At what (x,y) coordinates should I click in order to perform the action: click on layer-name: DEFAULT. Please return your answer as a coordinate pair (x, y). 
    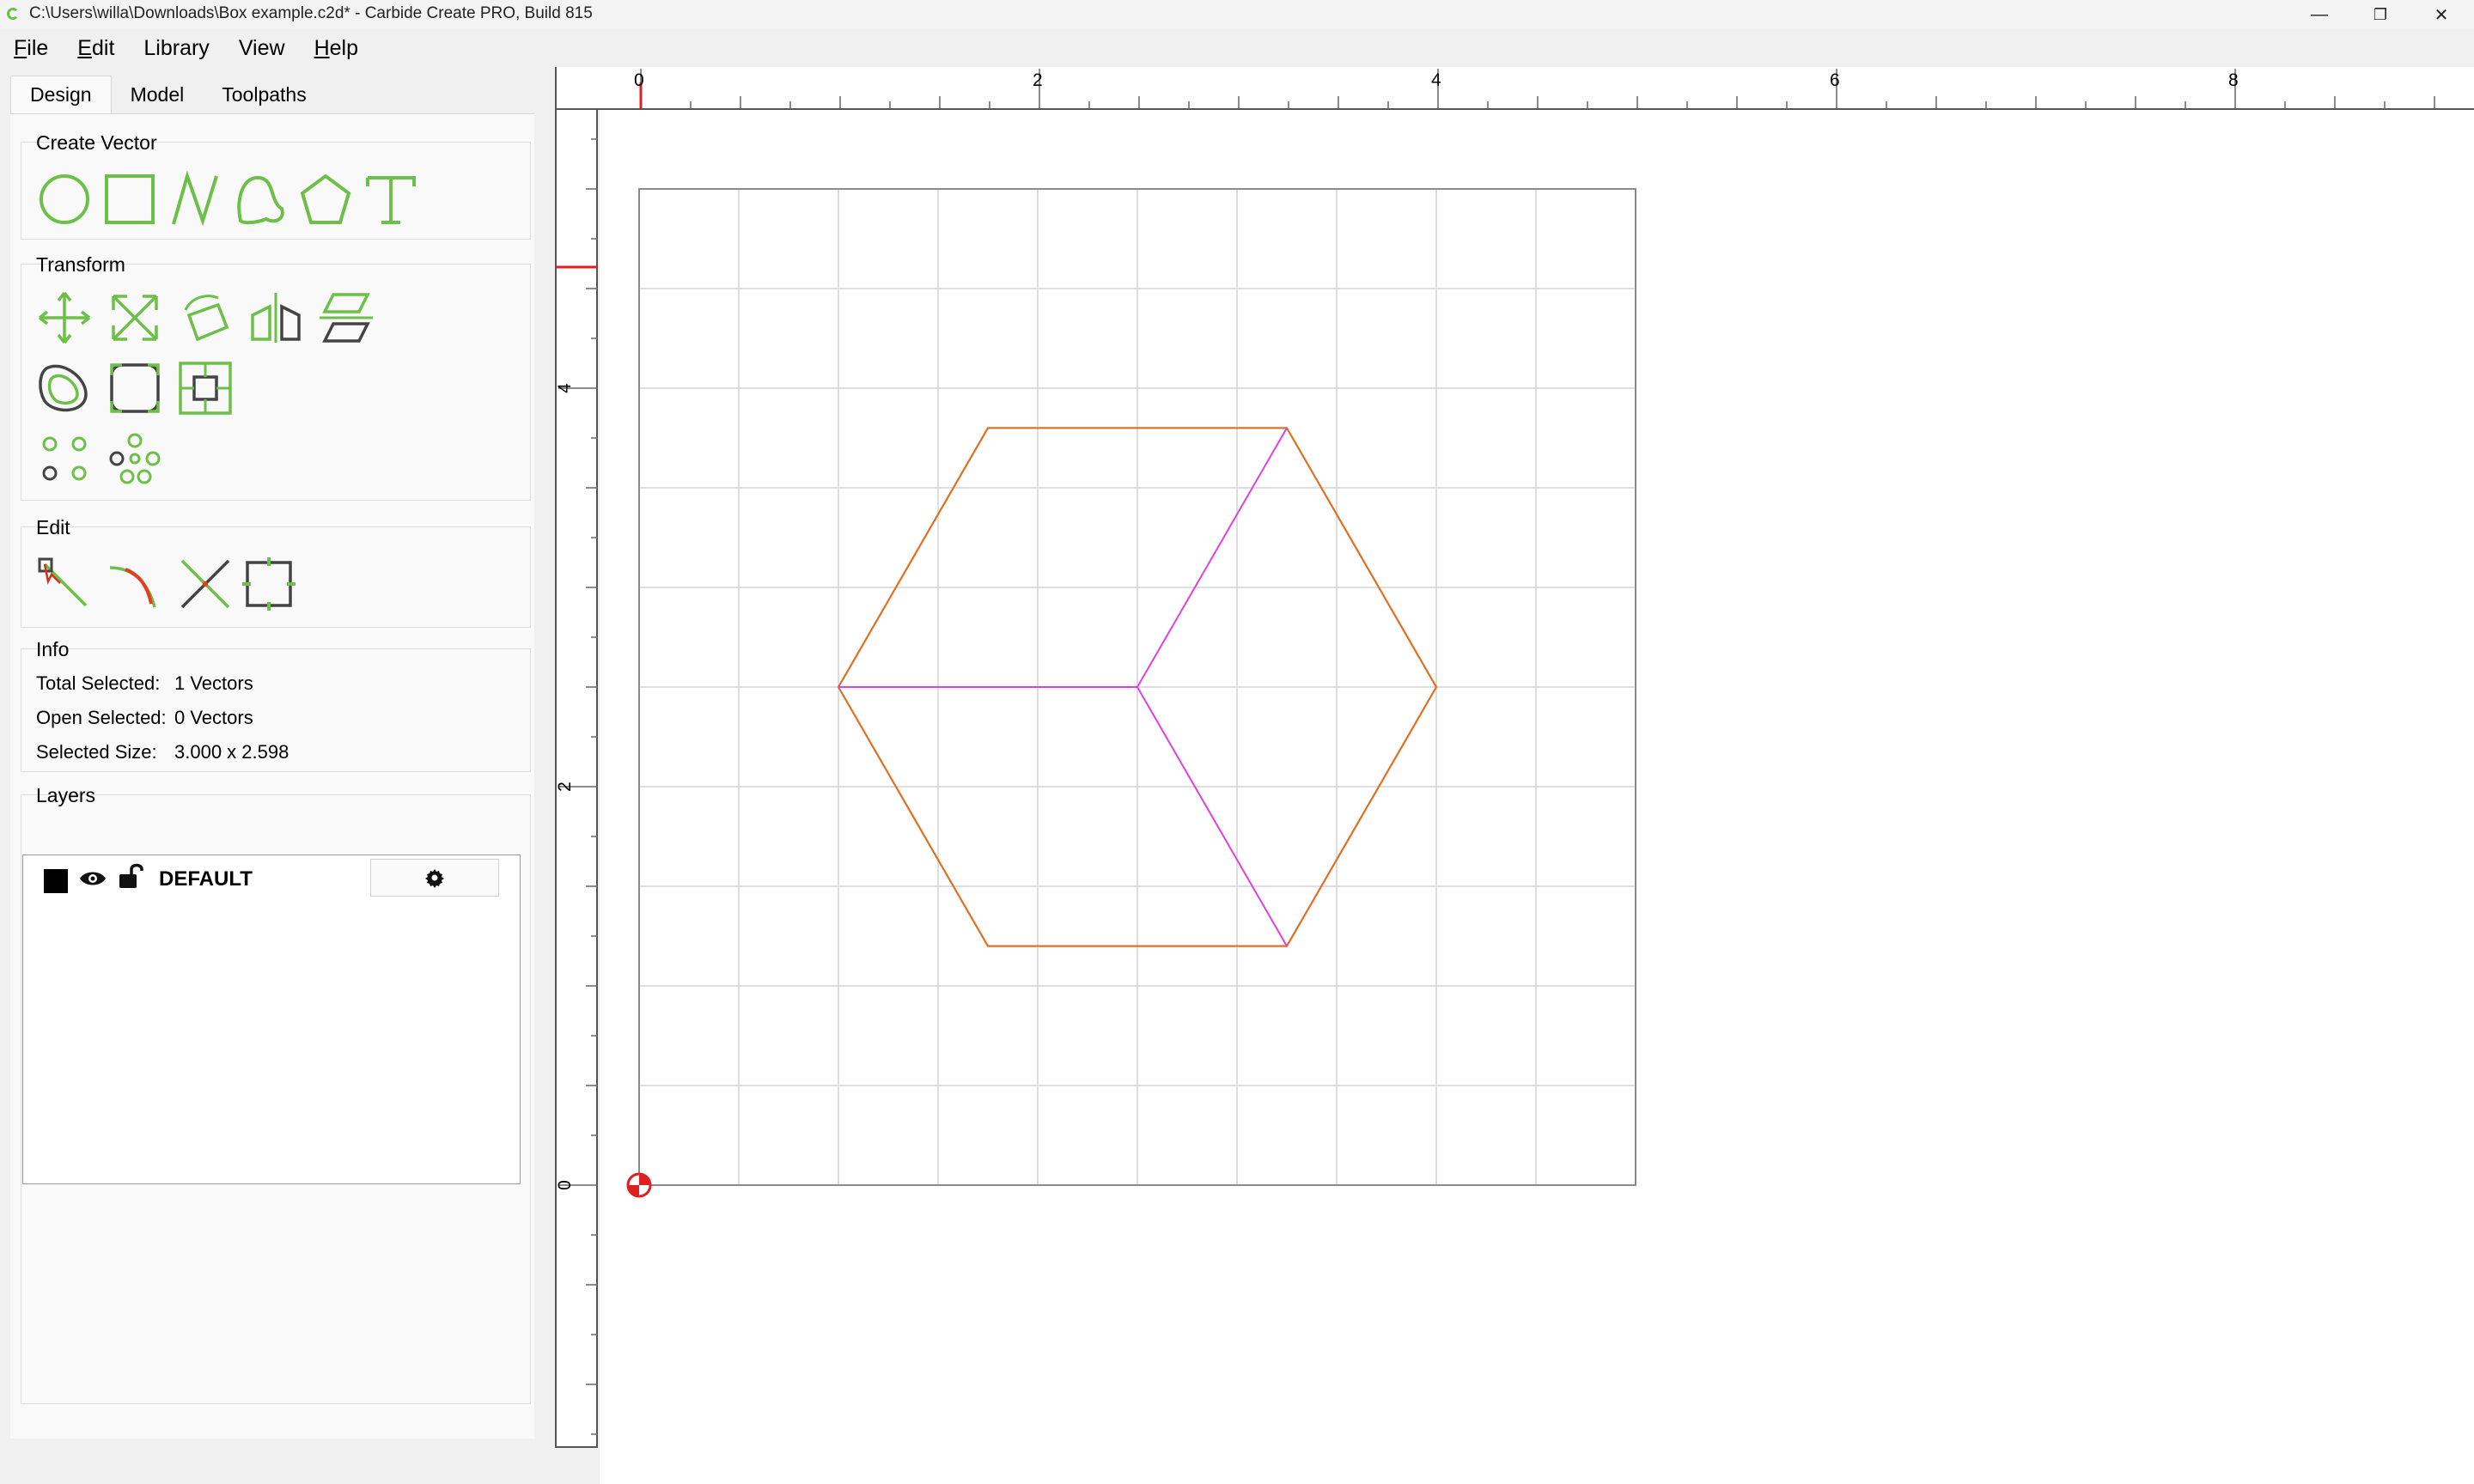
    Looking at the image, I should click on (206, 879).